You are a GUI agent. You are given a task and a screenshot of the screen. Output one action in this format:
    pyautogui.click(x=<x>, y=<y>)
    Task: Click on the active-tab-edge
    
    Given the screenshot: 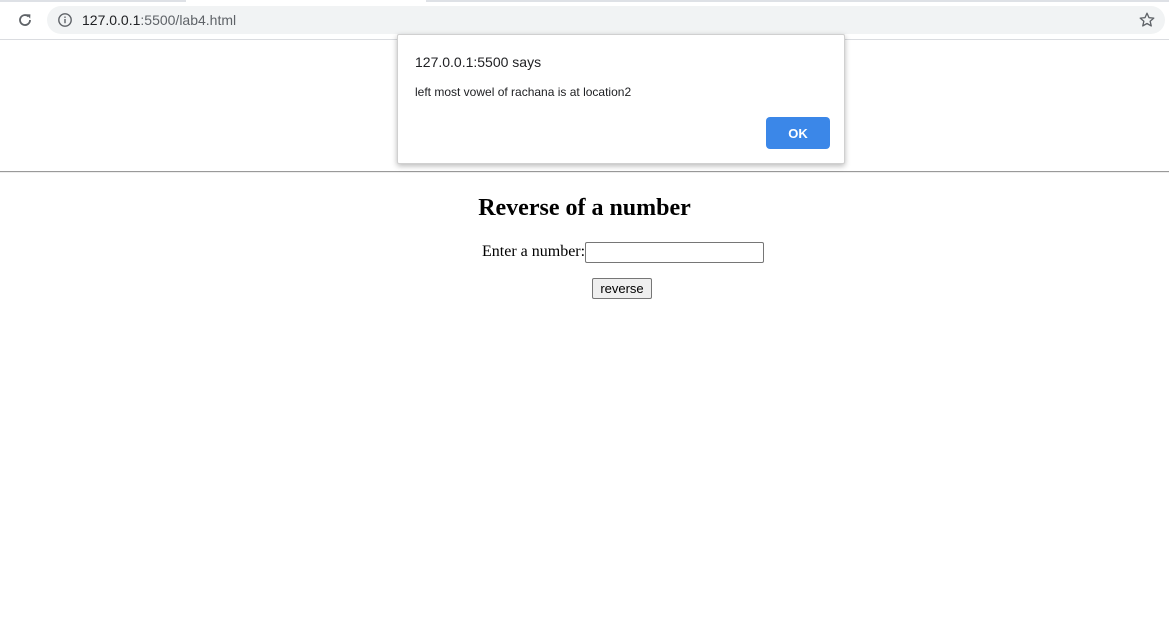 What is the action you would take?
    pyautogui.click(x=306, y=1)
    